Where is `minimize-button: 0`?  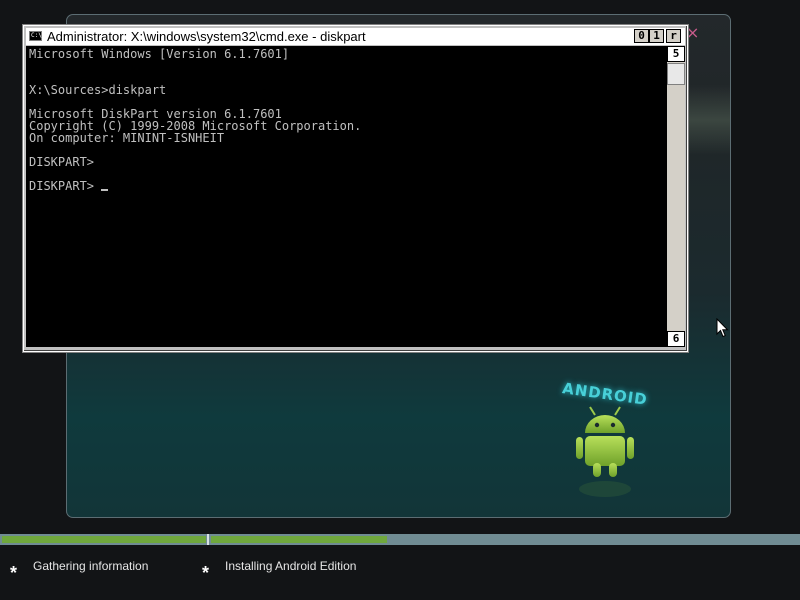
minimize-button: 0 is located at coordinates (641, 36).